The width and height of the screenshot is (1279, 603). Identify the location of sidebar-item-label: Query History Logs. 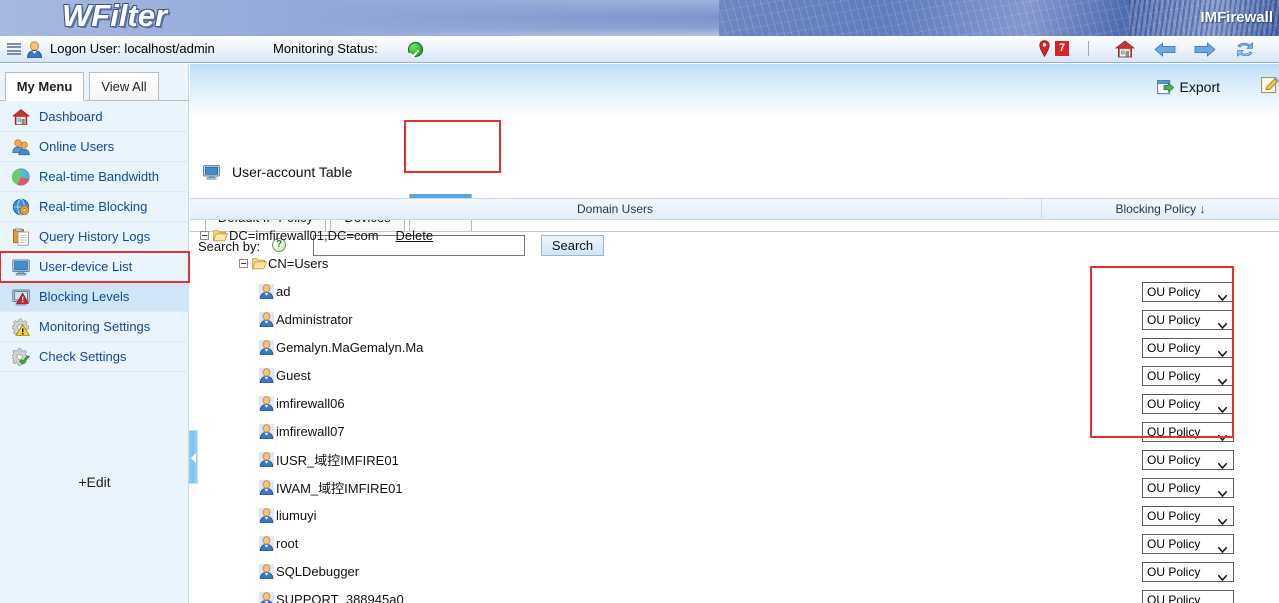
(95, 236).